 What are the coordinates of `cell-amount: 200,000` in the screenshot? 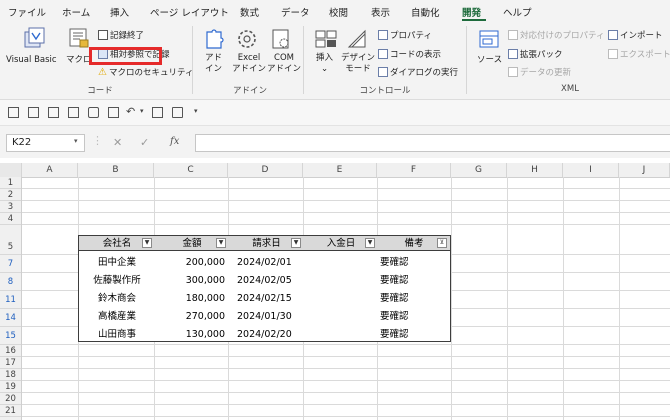 It's located at (190, 263).